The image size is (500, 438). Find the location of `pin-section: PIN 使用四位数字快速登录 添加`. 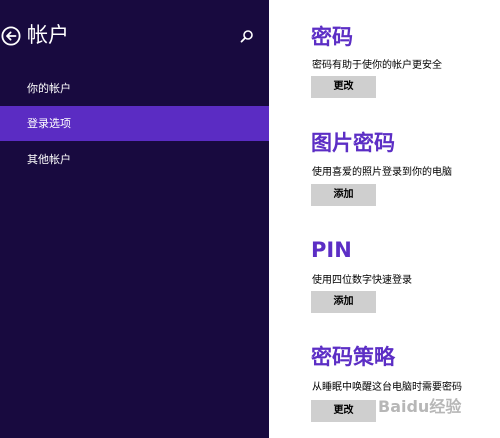

pin-section: PIN 使用四位数字快速登录 添加 is located at coordinates (405, 275).